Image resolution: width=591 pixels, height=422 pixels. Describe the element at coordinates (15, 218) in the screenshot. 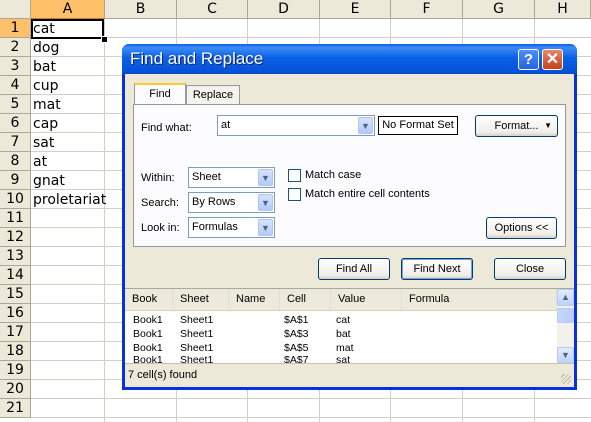

I see `row-header-11: 11` at that location.